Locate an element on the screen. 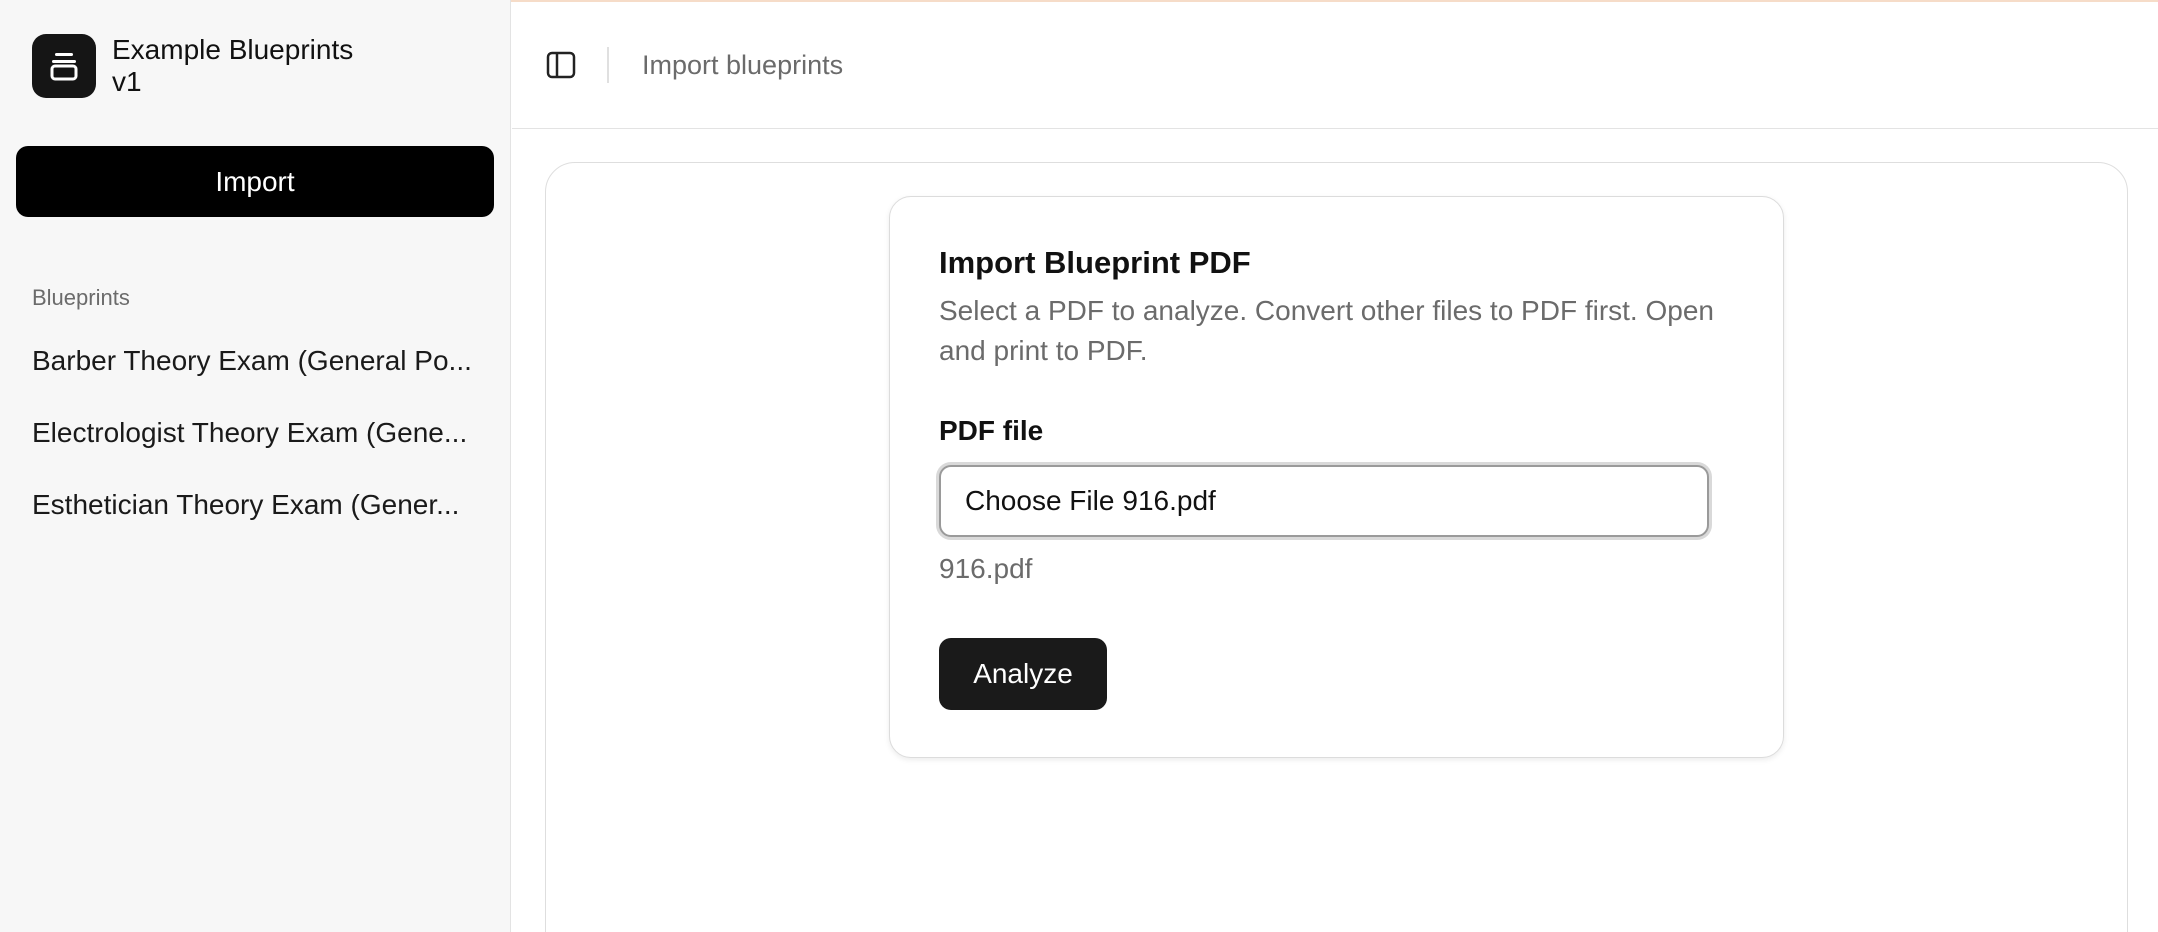 This screenshot has width=2158, height=932. analyze-button: Analyze is located at coordinates (1023, 674).